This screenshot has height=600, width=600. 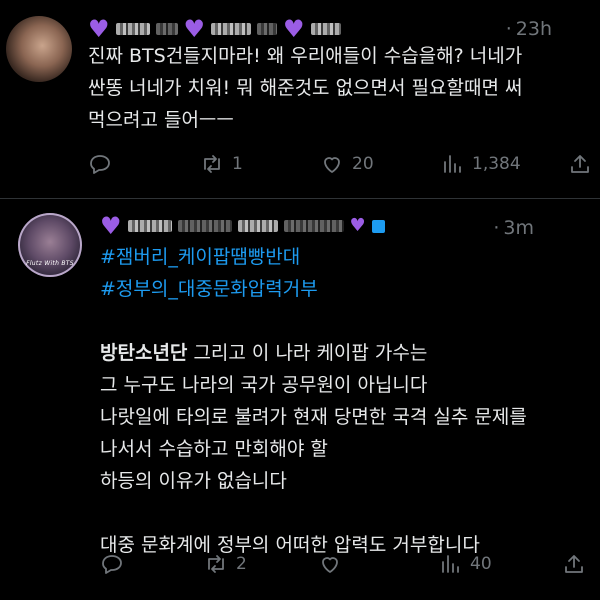 What do you see at coordinates (305, 56) in the screenshot?
I see `tweet-text-line: 진짜 BTS건들지마라! 왜 우리애들이 수습을해? 너네가` at bounding box center [305, 56].